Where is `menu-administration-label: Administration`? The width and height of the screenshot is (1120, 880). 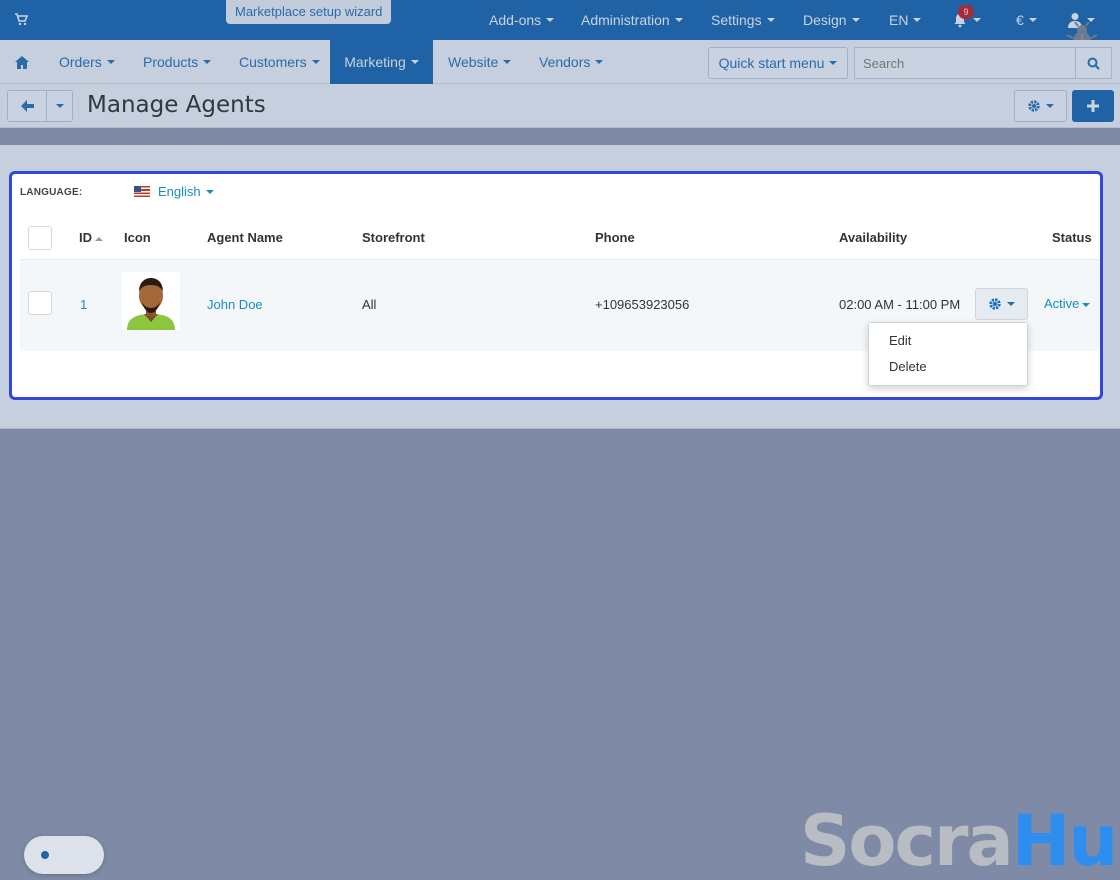 menu-administration-label: Administration is located at coordinates (625, 20).